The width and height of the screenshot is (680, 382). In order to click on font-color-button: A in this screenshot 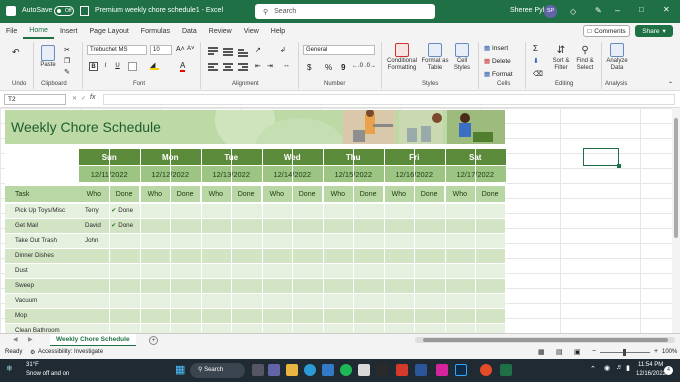, I will do `click(183, 66)`.